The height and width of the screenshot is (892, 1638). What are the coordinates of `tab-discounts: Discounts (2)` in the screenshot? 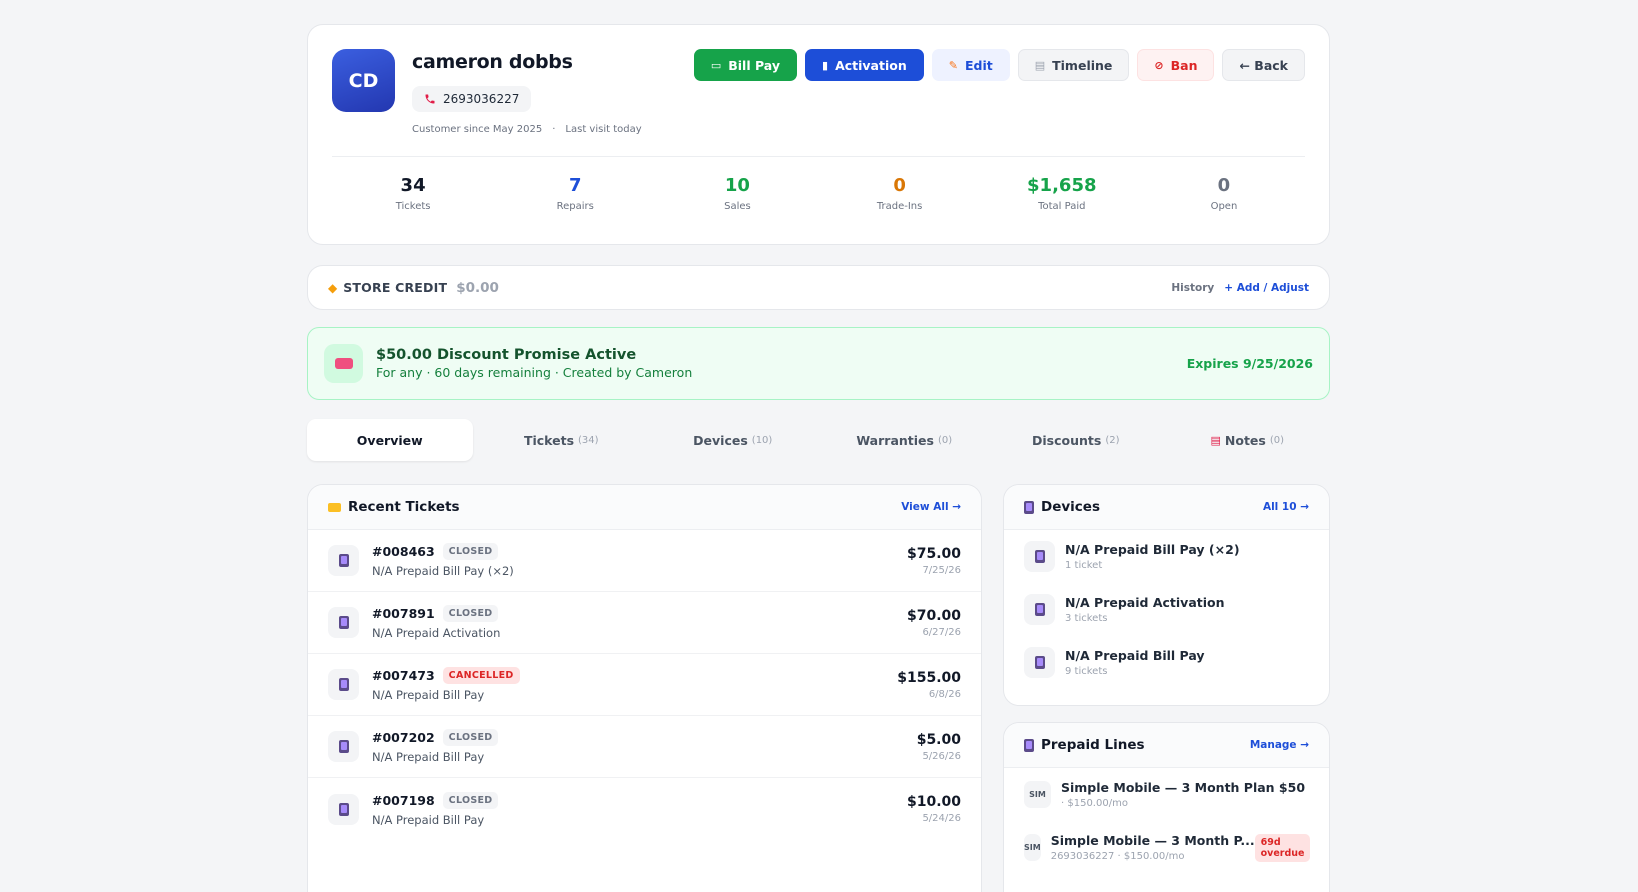 It's located at (1076, 440).